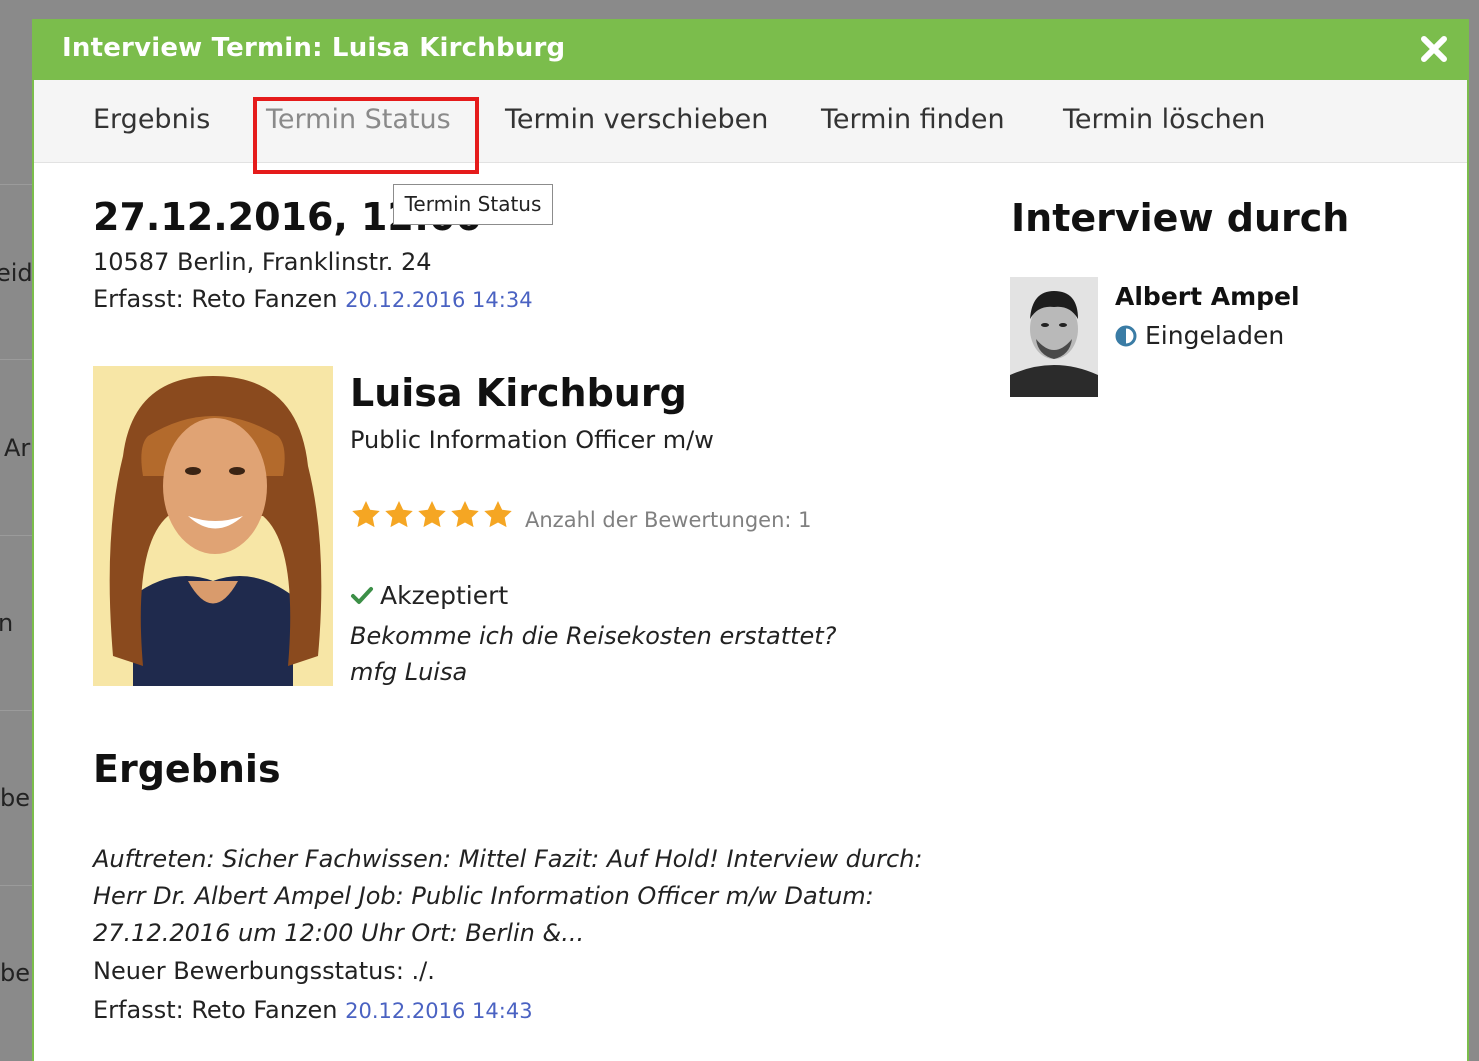 Image resolution: width=1479 pixels, height=1061 pixels. I want to click on result-title: Ergebnis, so click(187, 769).